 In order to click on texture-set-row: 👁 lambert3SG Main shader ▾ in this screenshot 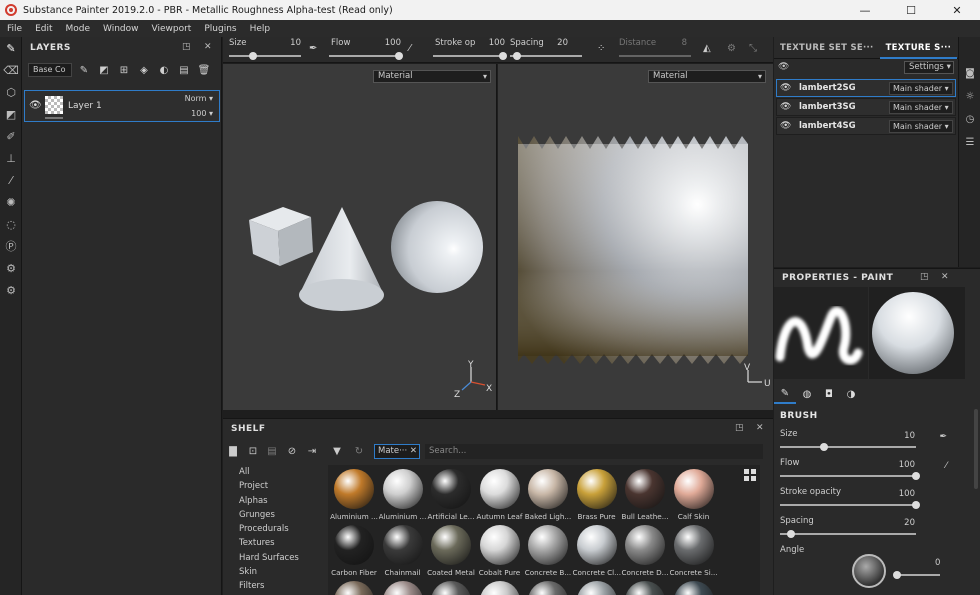, I will do `click(866, 107)`.